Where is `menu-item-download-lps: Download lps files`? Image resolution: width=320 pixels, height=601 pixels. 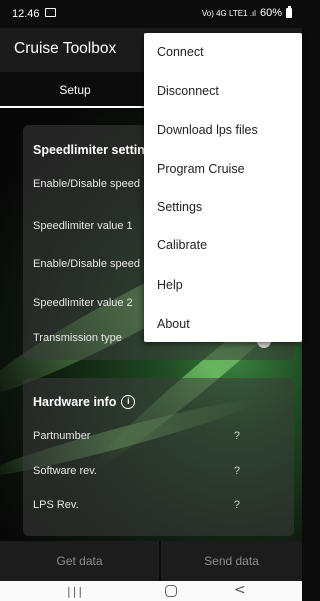
menu-item-download-lps: Download lps files is located at coordinates (207, 130).